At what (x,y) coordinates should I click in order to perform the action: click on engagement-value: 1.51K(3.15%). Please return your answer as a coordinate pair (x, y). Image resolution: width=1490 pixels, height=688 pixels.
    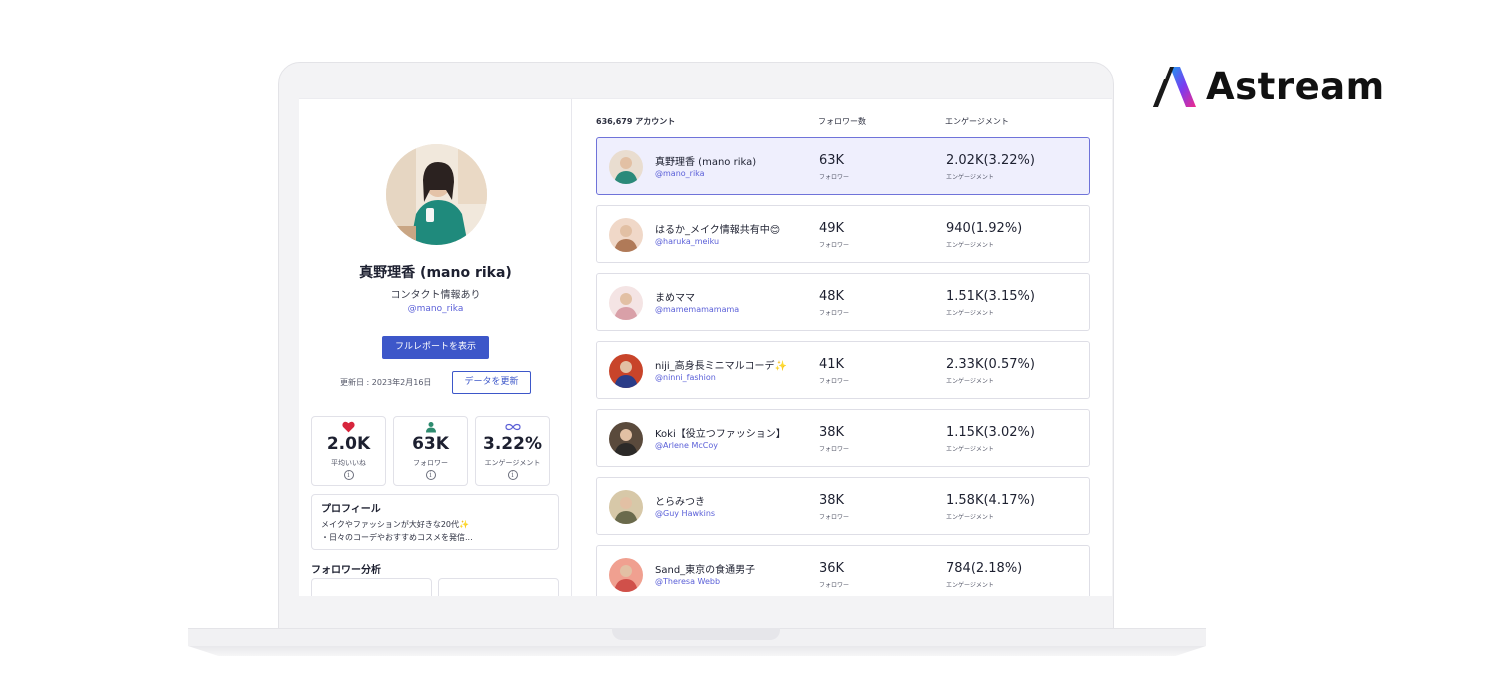
    Looking at the image, I should click on (990, 296).